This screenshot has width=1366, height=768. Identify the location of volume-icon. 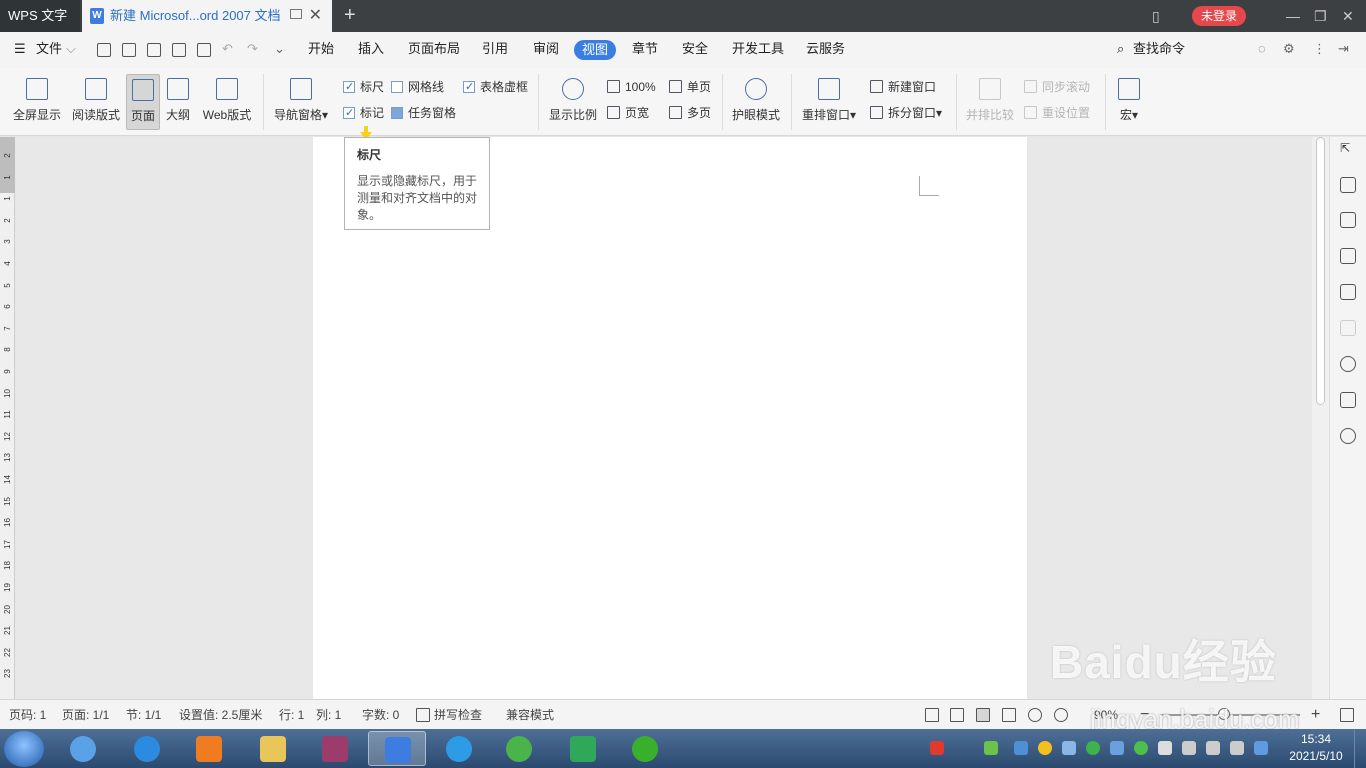
(1237, 748).